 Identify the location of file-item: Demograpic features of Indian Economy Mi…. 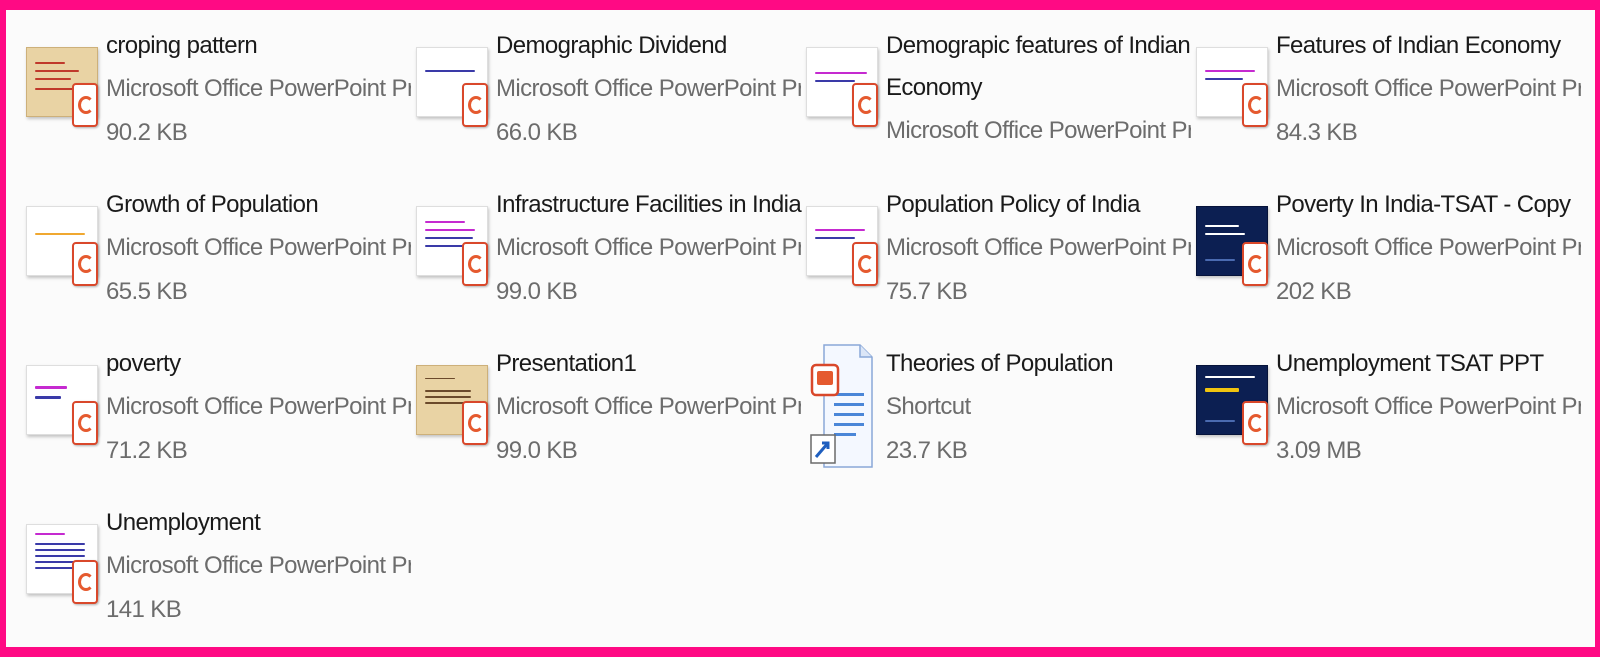
(1001, 104).